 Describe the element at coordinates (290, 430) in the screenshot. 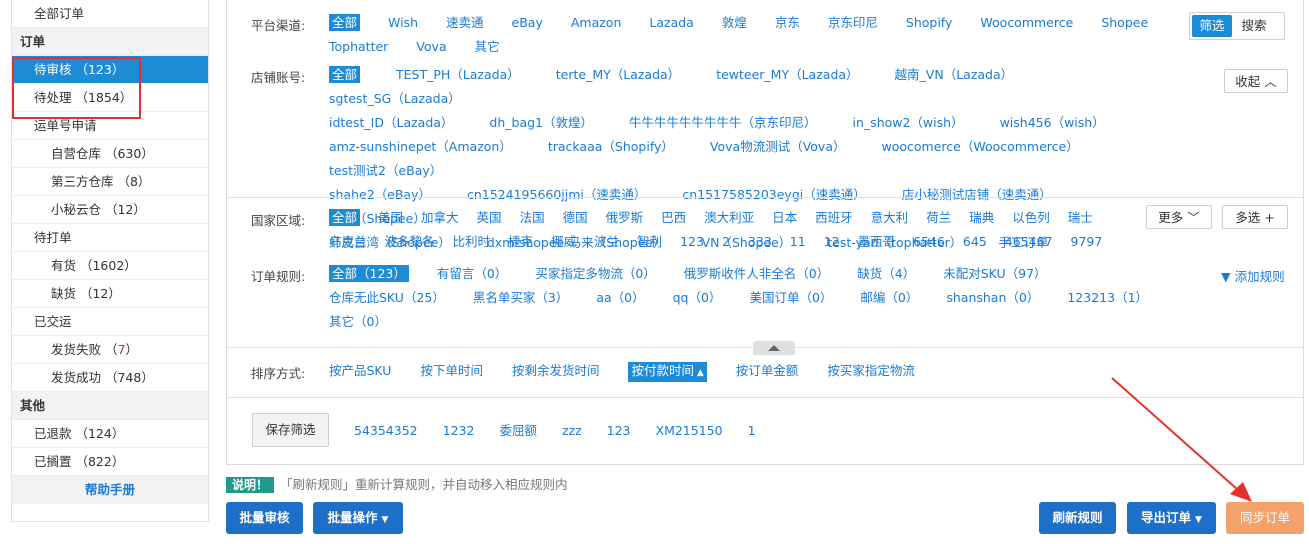

I see `save-filter-button: 保存筛选` at that location.